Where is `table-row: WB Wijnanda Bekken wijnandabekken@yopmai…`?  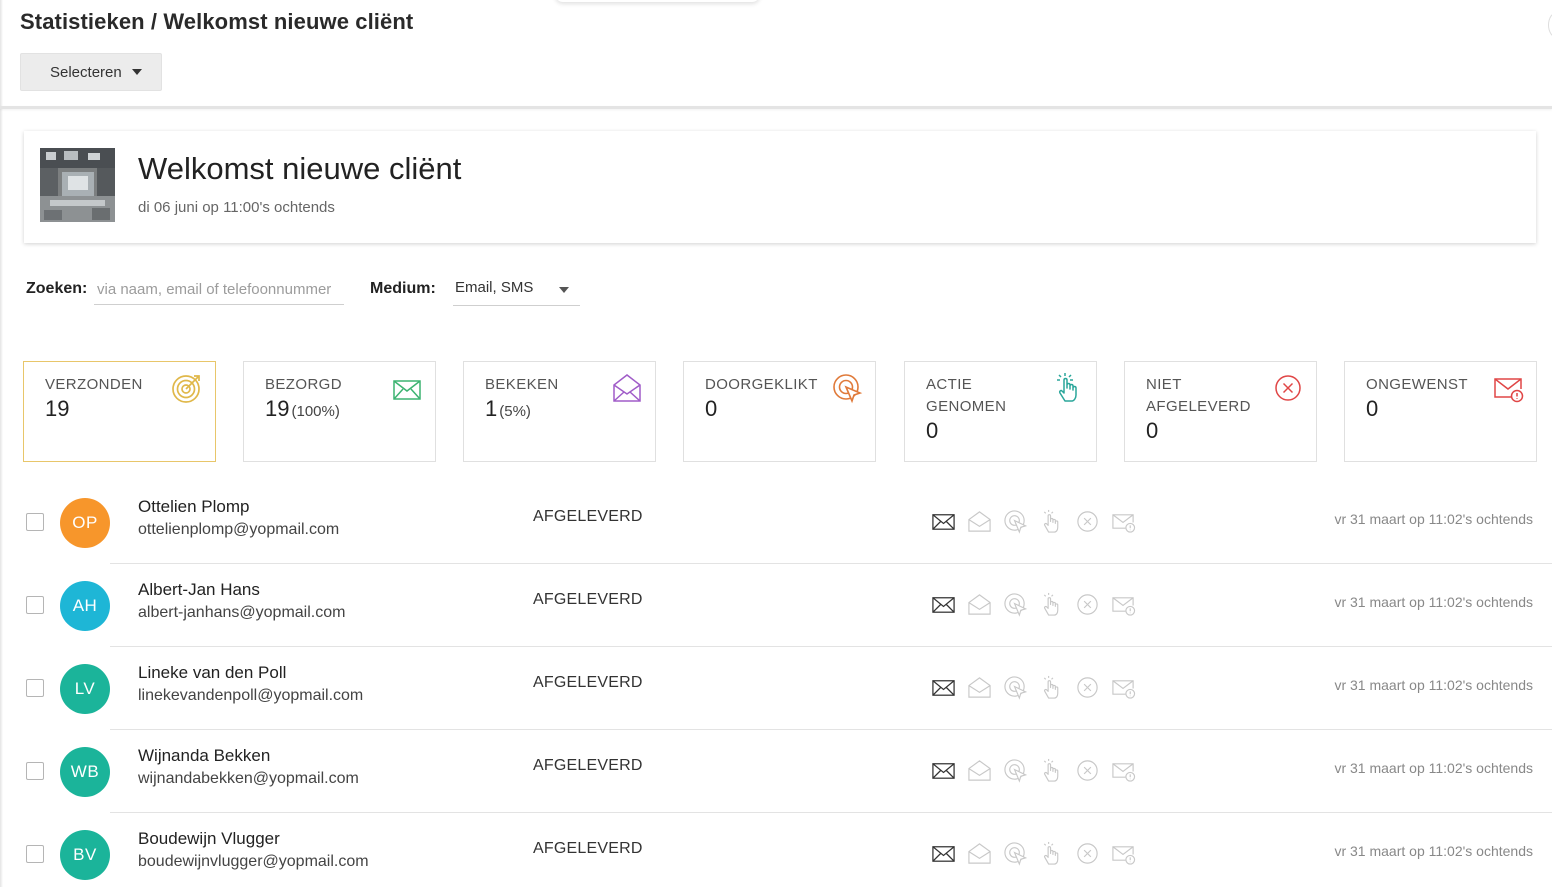 table-row: WB Wijnanda Bekken wijnandabekken@yopmai… is located at coordinates (776, 771).